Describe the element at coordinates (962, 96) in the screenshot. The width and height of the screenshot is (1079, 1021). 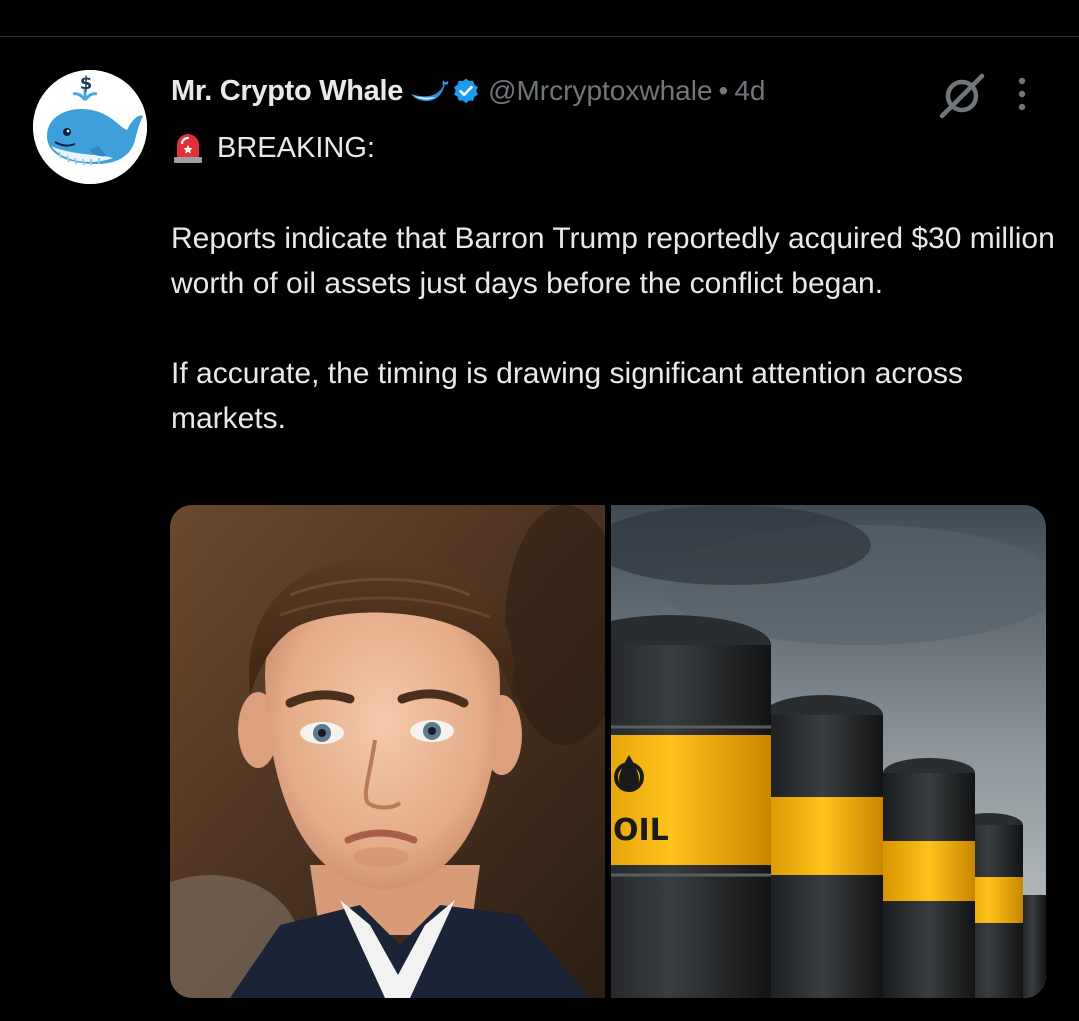
I see `grok-icon` at that location.